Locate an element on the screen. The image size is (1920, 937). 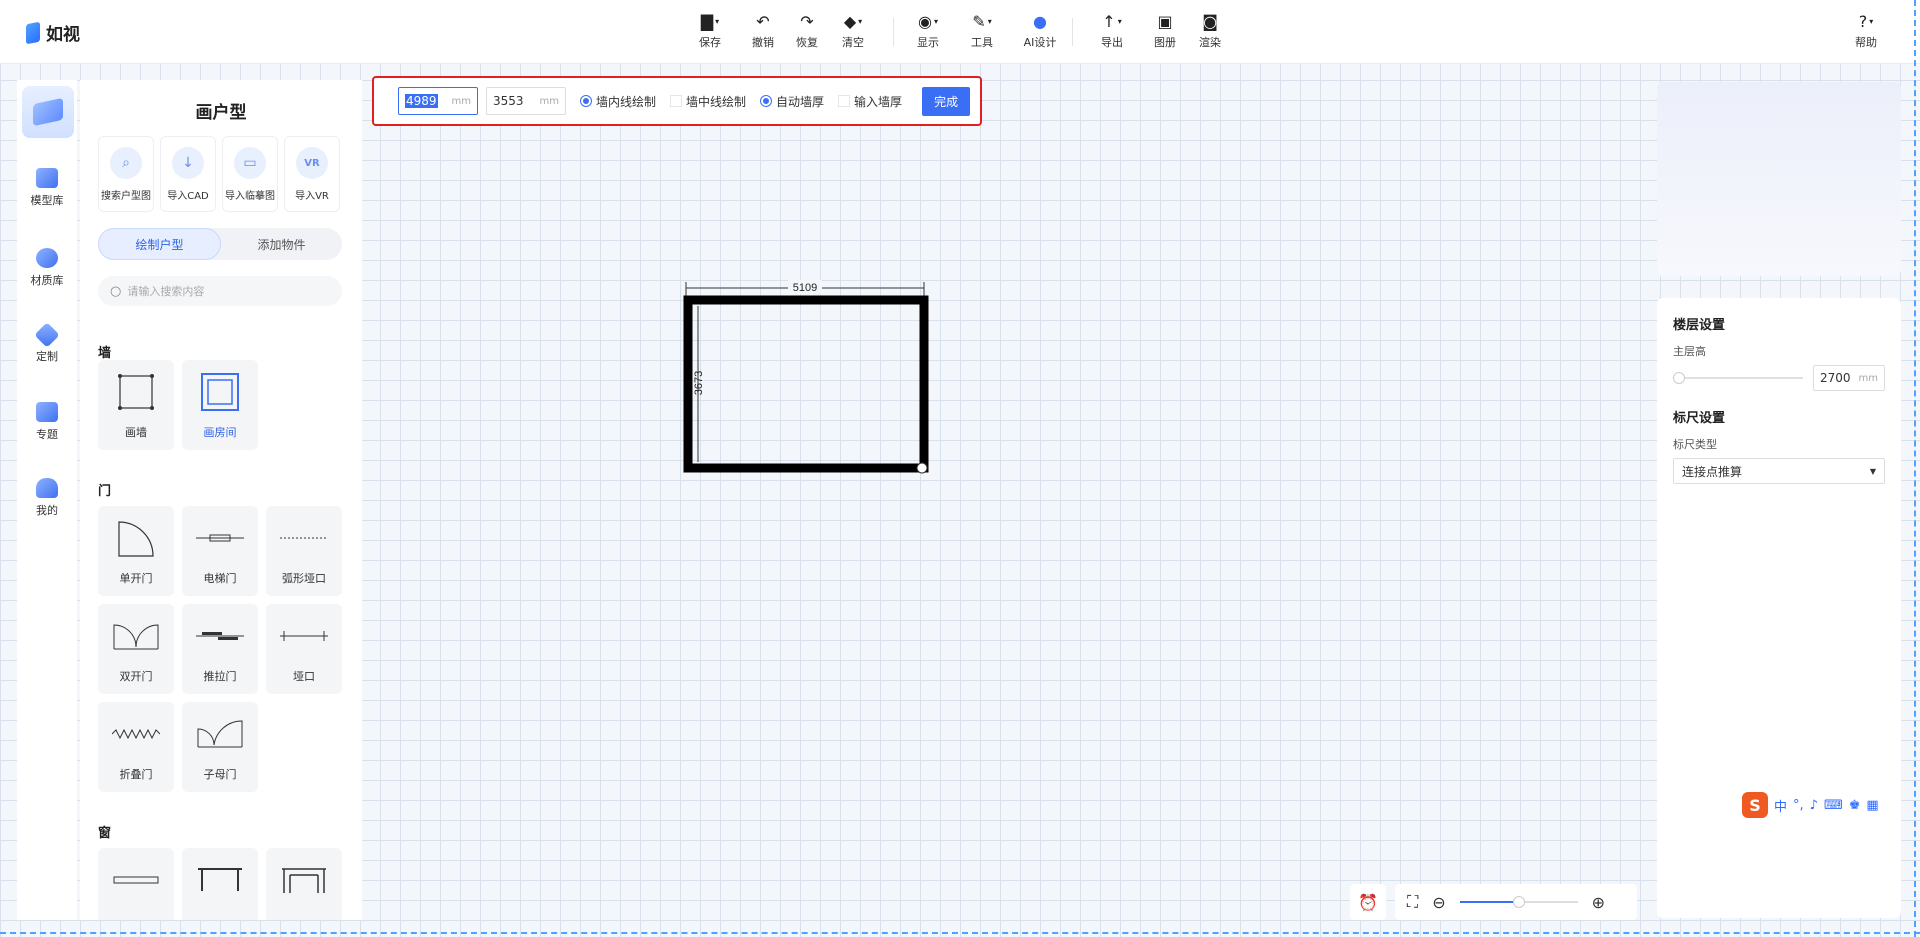
floor-height-input: 2700 mm is located at coordinates (1849, 378).